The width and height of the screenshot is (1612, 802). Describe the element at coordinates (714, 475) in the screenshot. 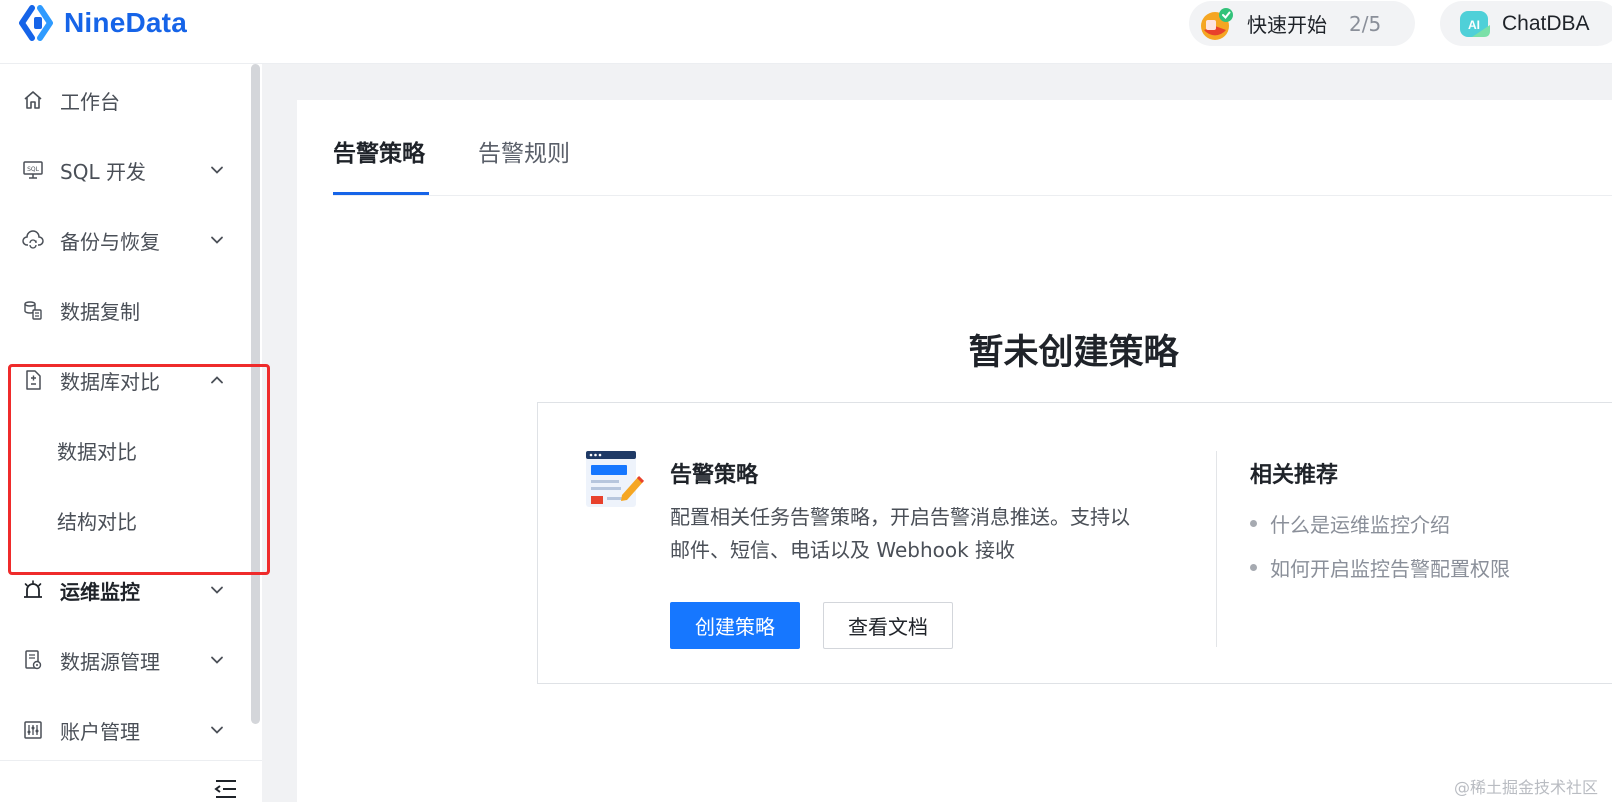

I see `card-title: 告警策略` at that location.